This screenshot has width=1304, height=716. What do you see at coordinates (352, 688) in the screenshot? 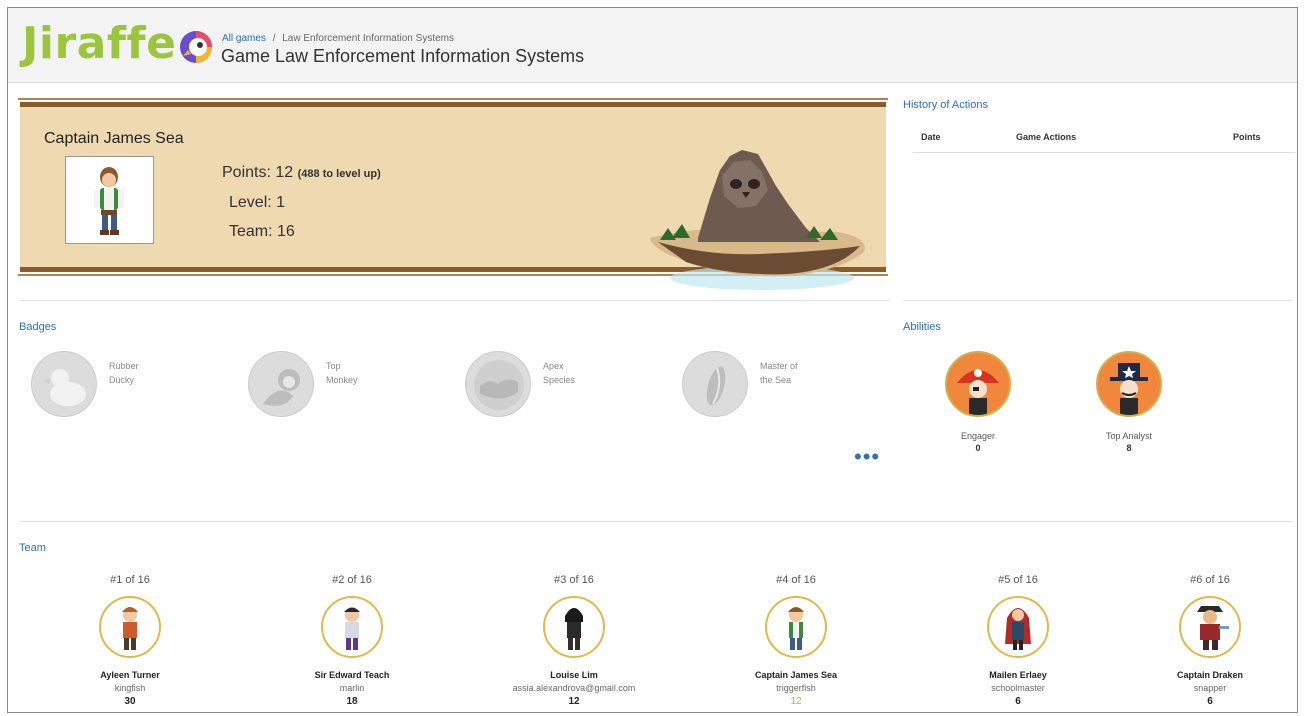
I see `member-nickname: marlin` at bounding box center [352, 688].